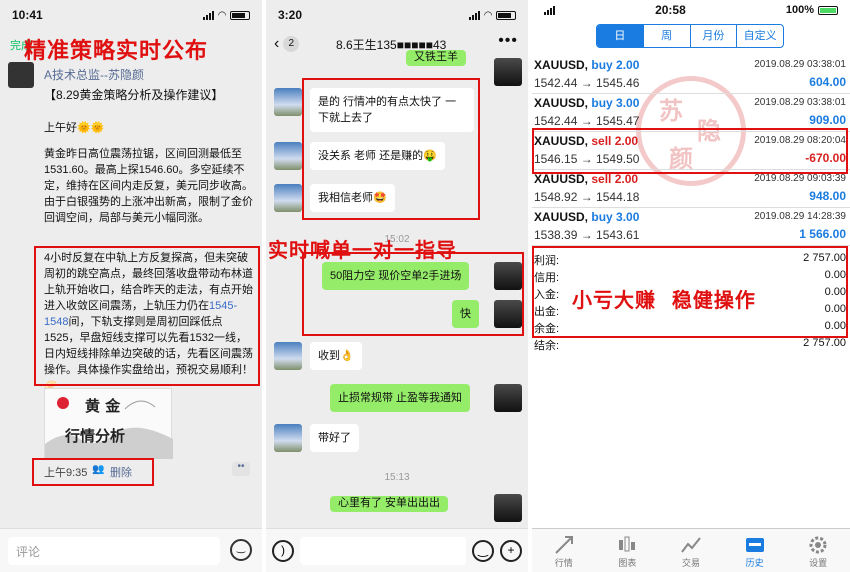  Describe the element at coordinates (754, 545) in the screenshot. I see `history-icon` at that location.